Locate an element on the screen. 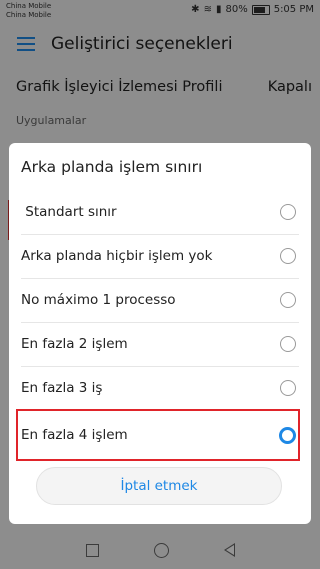 This screenshot has height=569, width=320. option-label: En fazla 2 işlem is located at coordinates (74, 344).